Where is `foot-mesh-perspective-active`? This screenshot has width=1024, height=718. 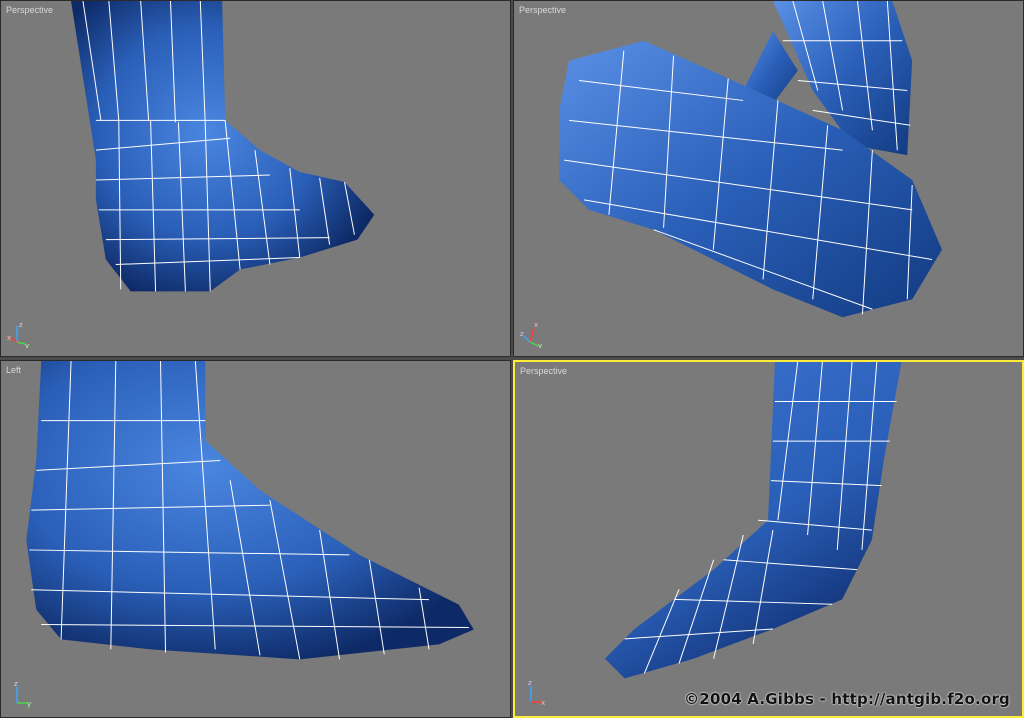 foot-mesh-perspective-active is located at coordinates (753, 520).